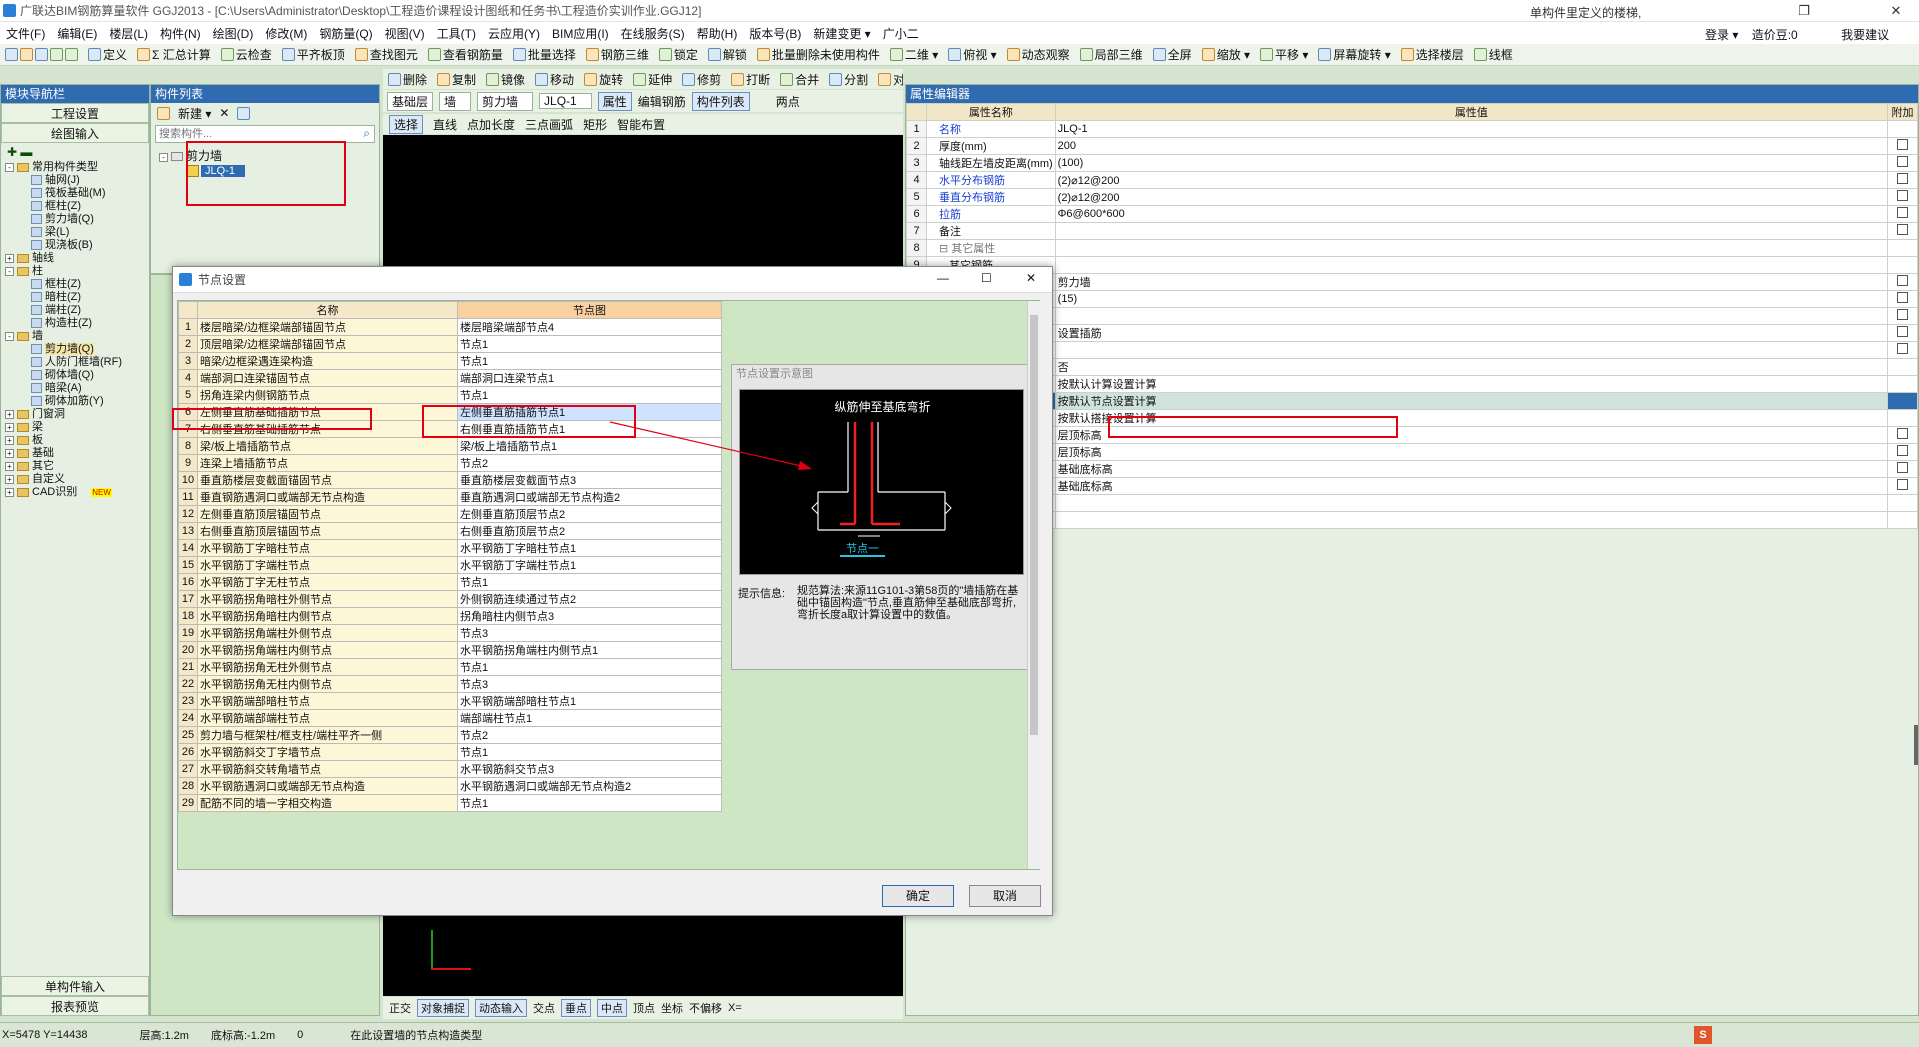 Image resolution: width=1919 pixels, height=1047 pixels. Describe the element at coordinates (1226, 55) in the screenshot. I see `toolbar-btn-16: 缩放 ▾` at that location.